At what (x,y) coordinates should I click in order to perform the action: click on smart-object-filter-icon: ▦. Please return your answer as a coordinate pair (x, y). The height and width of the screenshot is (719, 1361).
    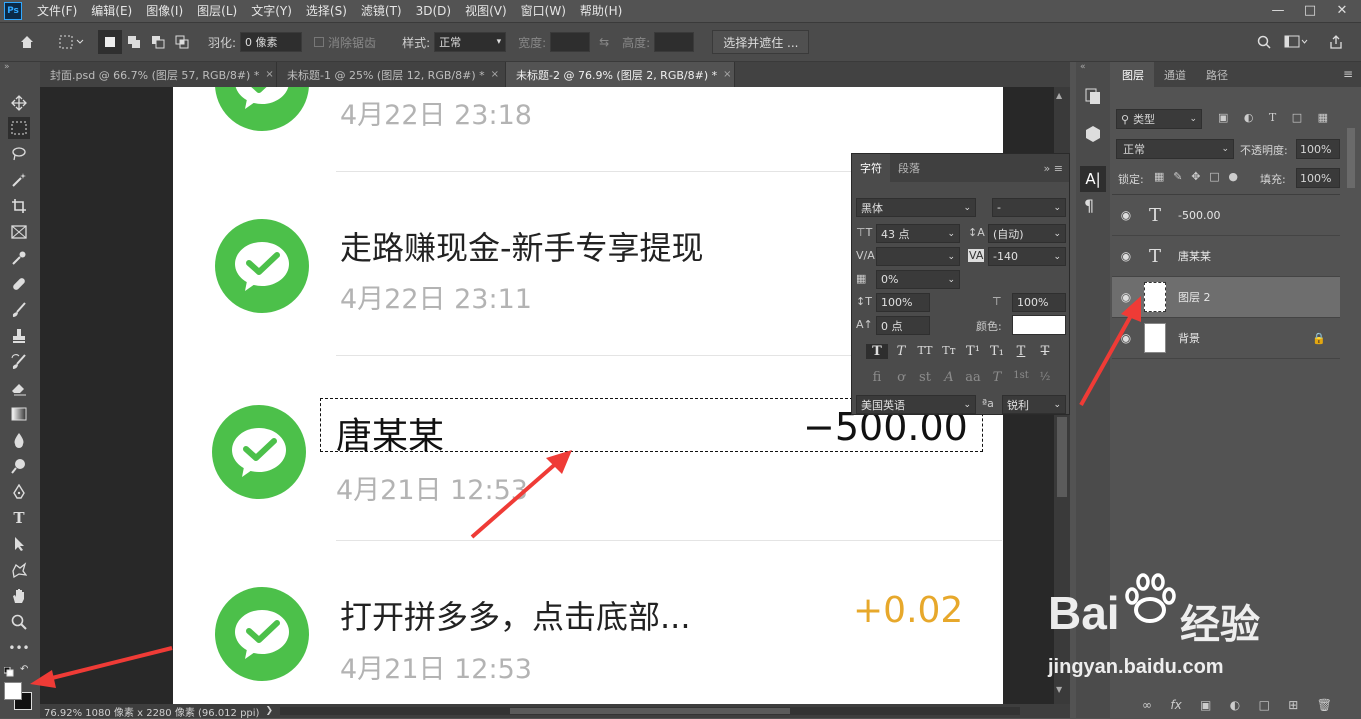
    Looking at the image, I should click on (1323, 119).